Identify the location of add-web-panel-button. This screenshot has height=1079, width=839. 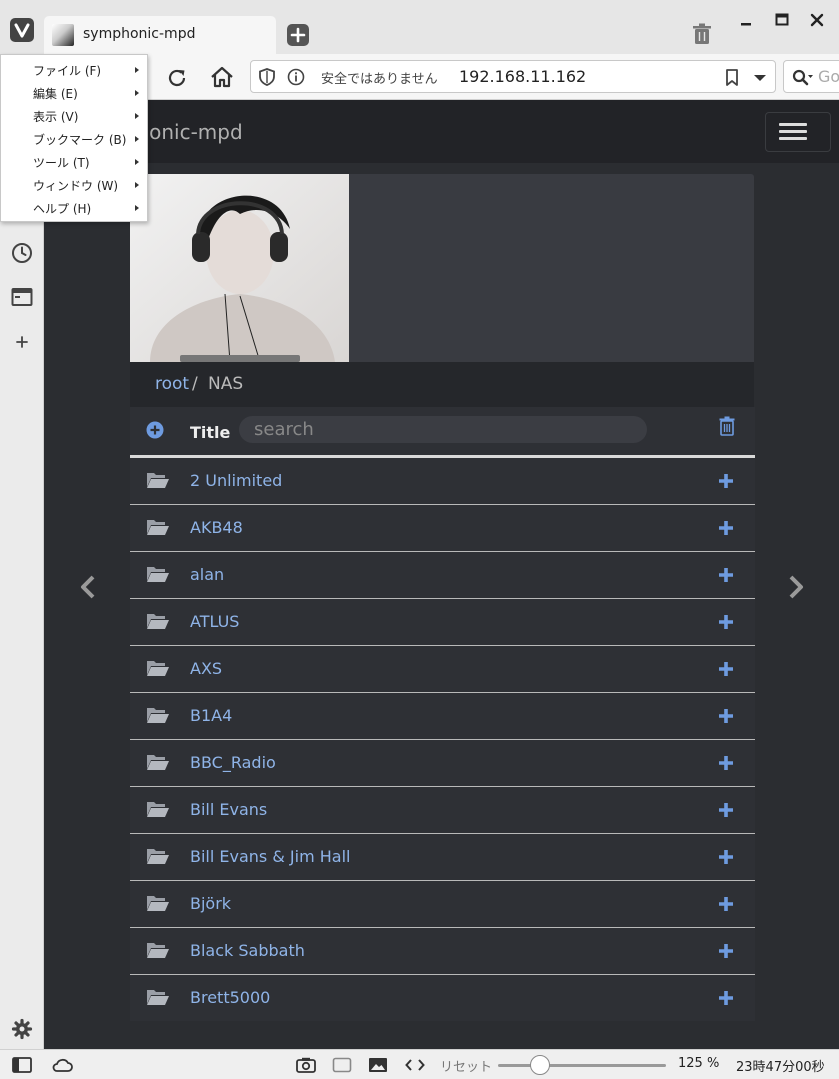
(22, 342).